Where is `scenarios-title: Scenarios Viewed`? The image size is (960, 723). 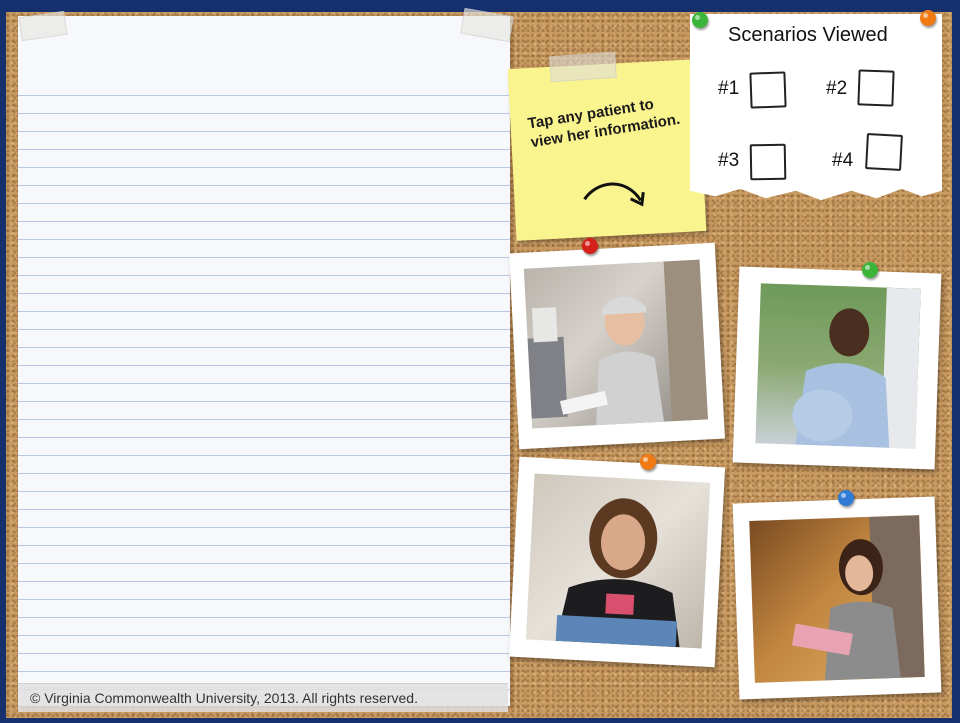 scenarios-title: Scenarios Viewed is located at coordinates (808, 35).